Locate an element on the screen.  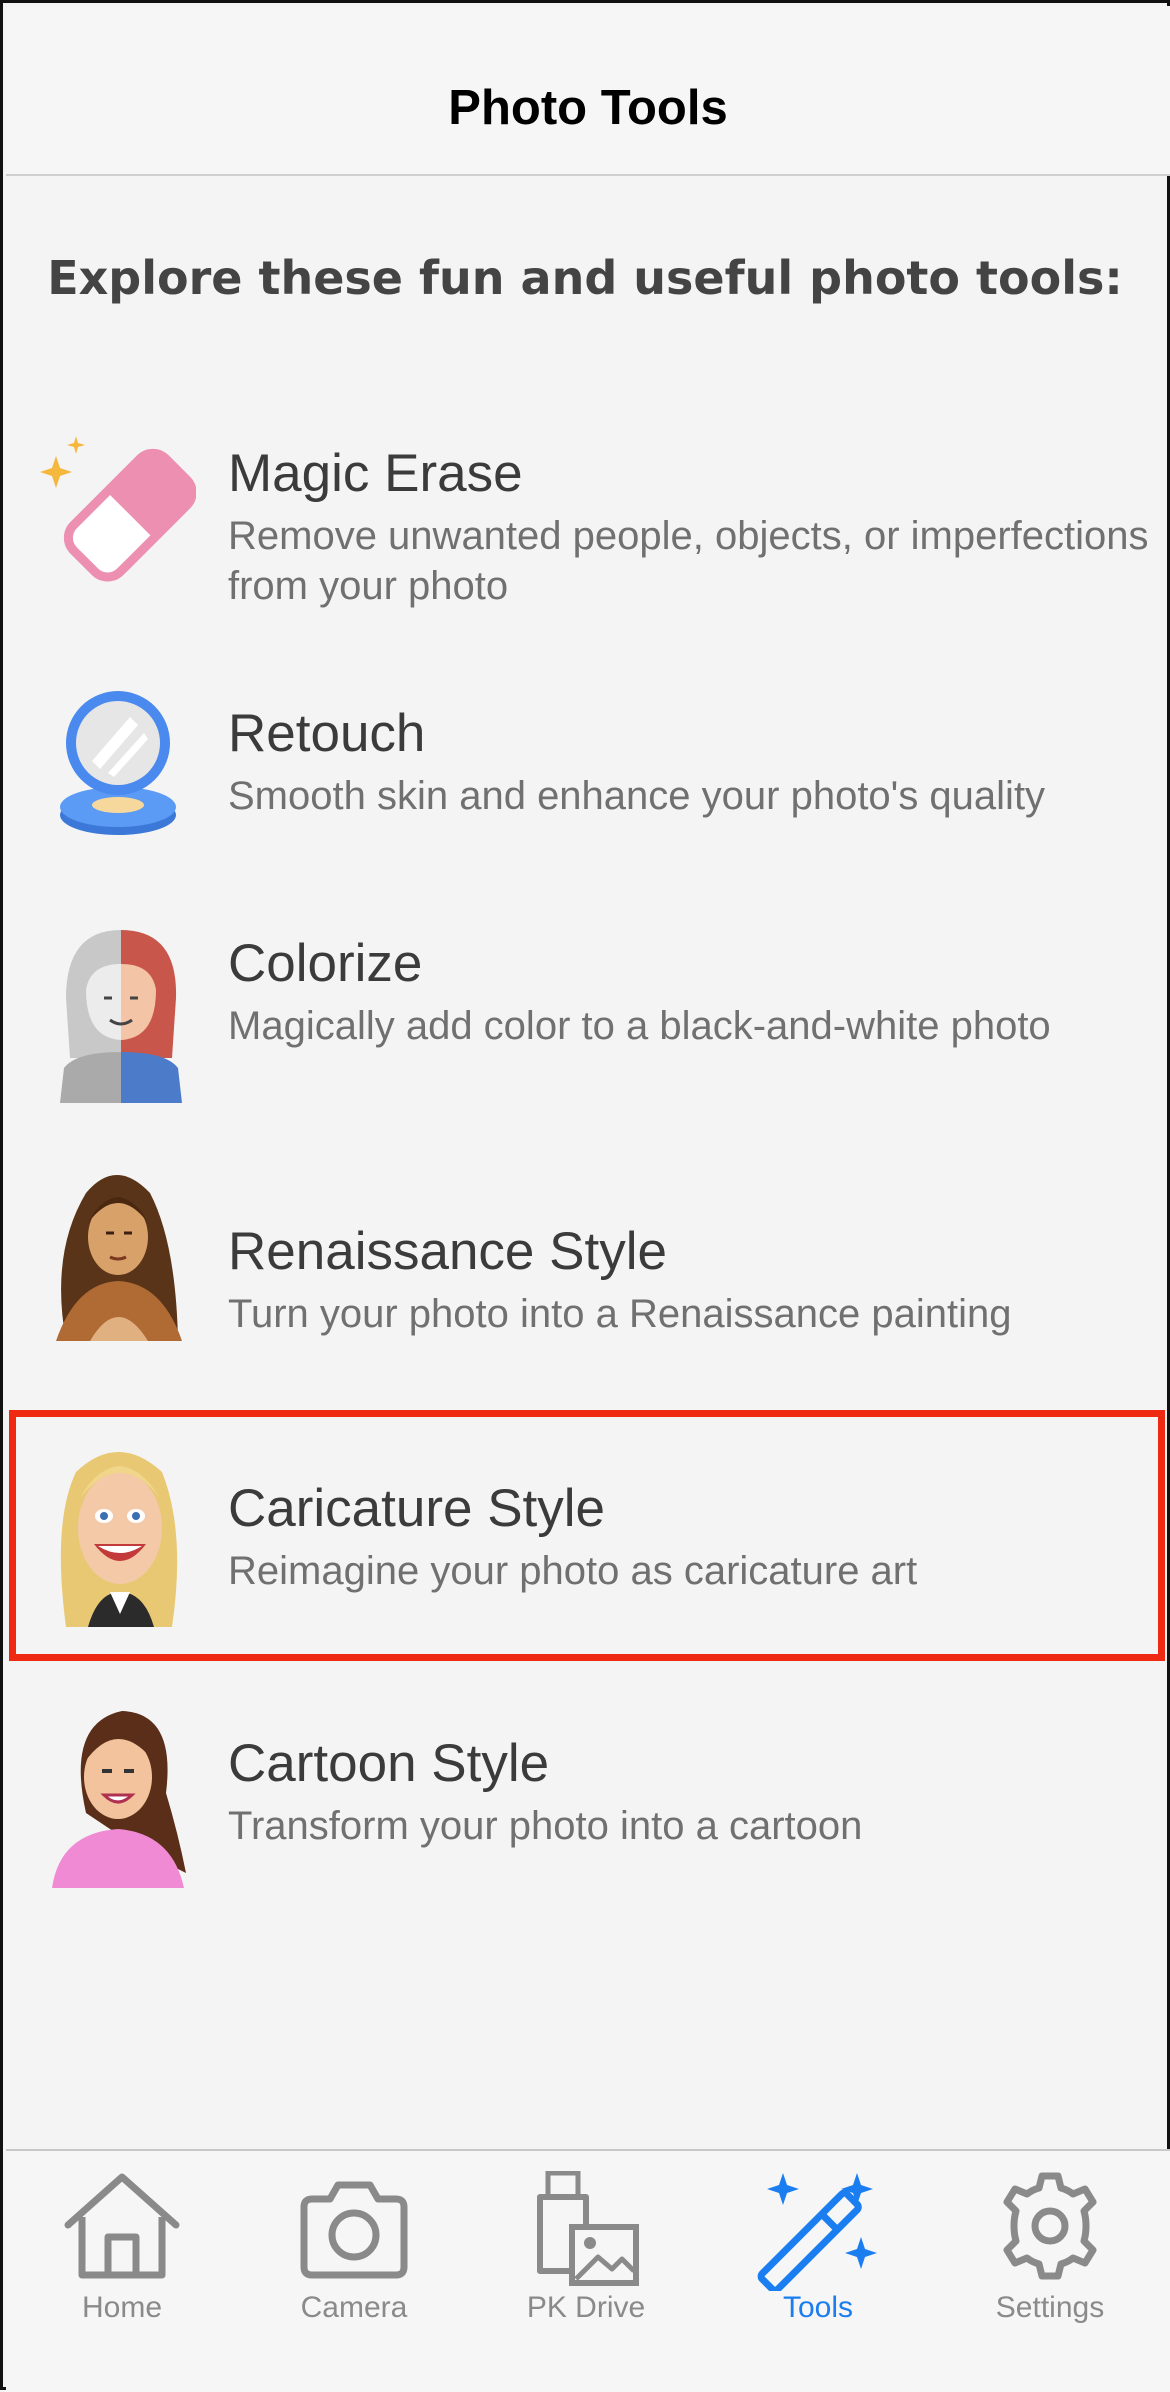
navigation-bar: Photo Tools is located at coordinates (588, 91).